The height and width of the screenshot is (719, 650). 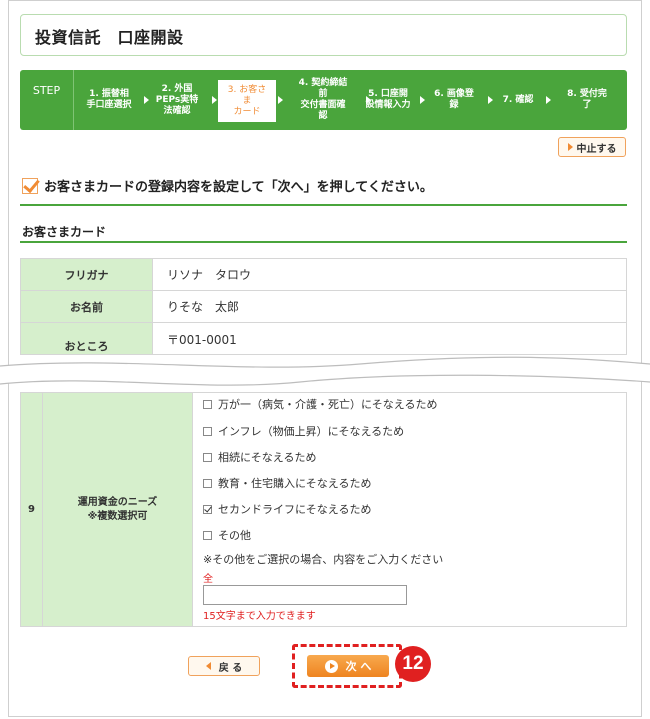 I want to click on option-label: インフレ（物価上昇）にそなえるため, so click(x=311, y=431).